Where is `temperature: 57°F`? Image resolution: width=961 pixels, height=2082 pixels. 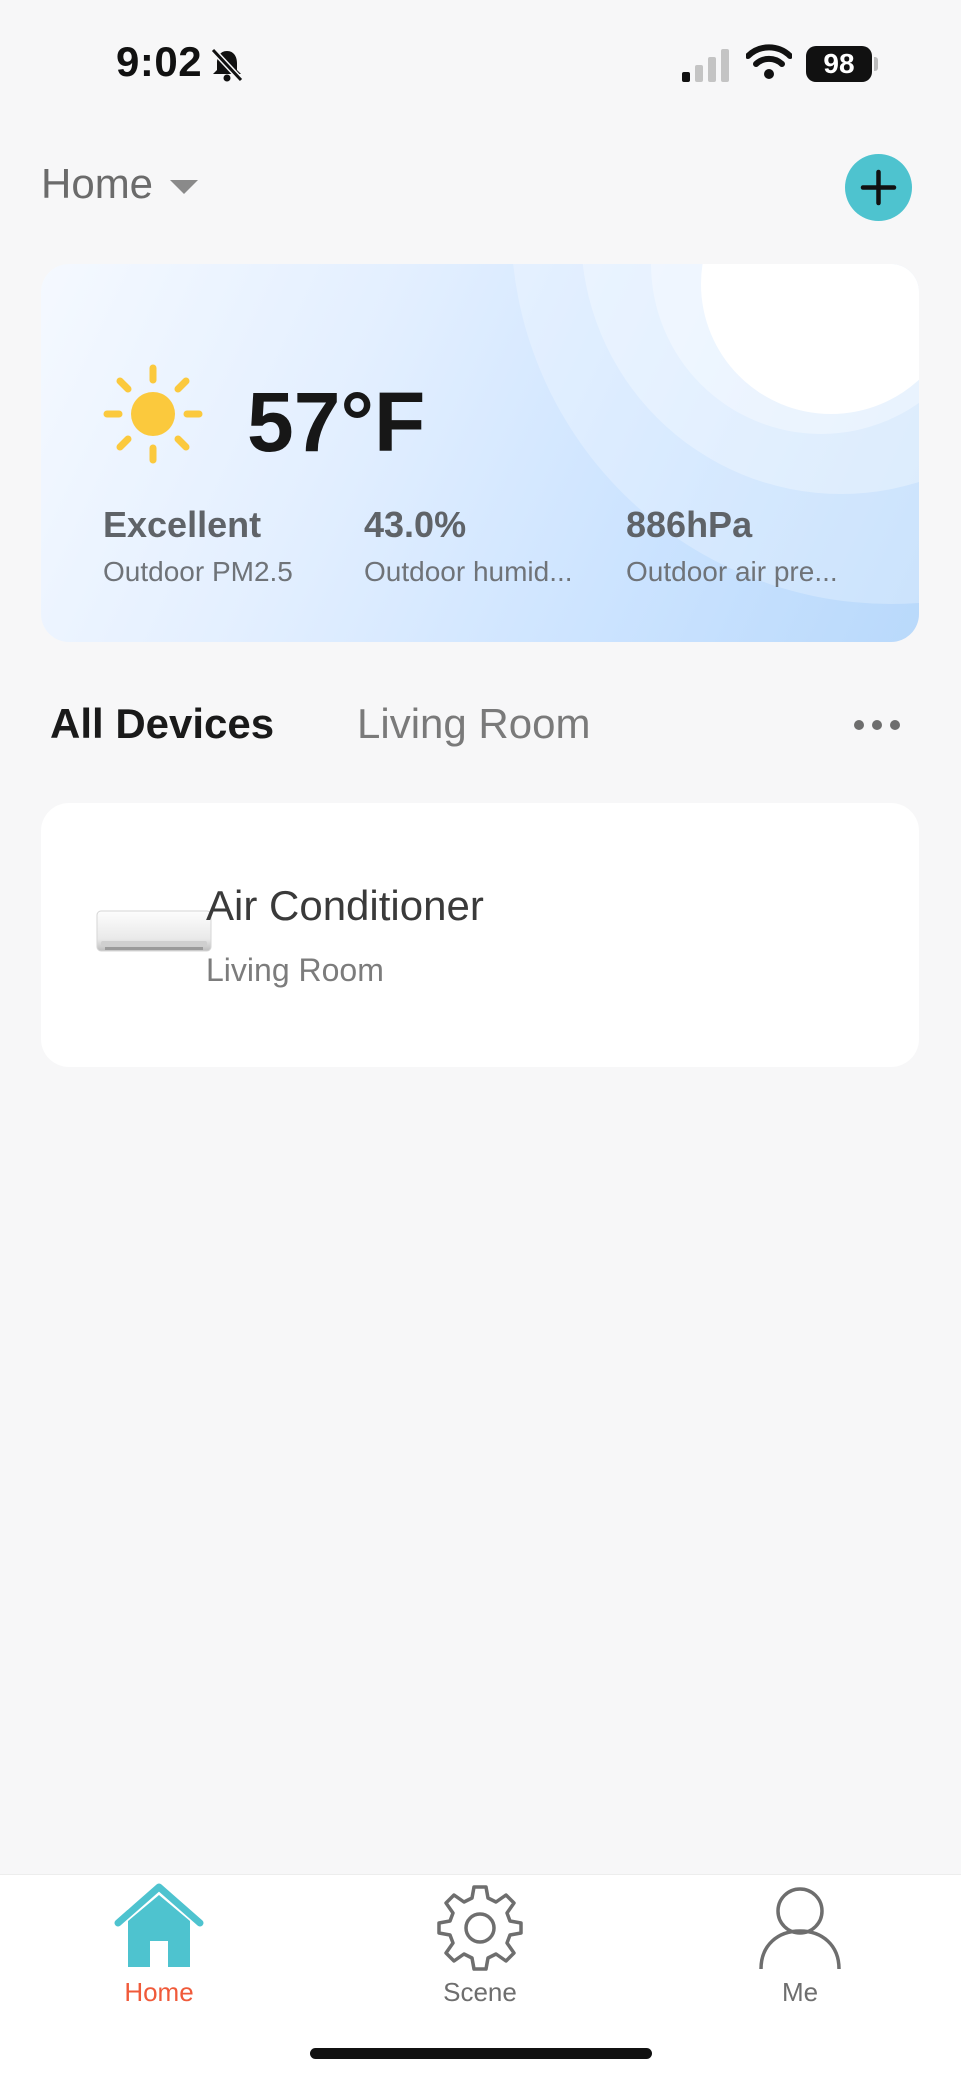 temperature: 57°F is located at coordinates (336, 422).